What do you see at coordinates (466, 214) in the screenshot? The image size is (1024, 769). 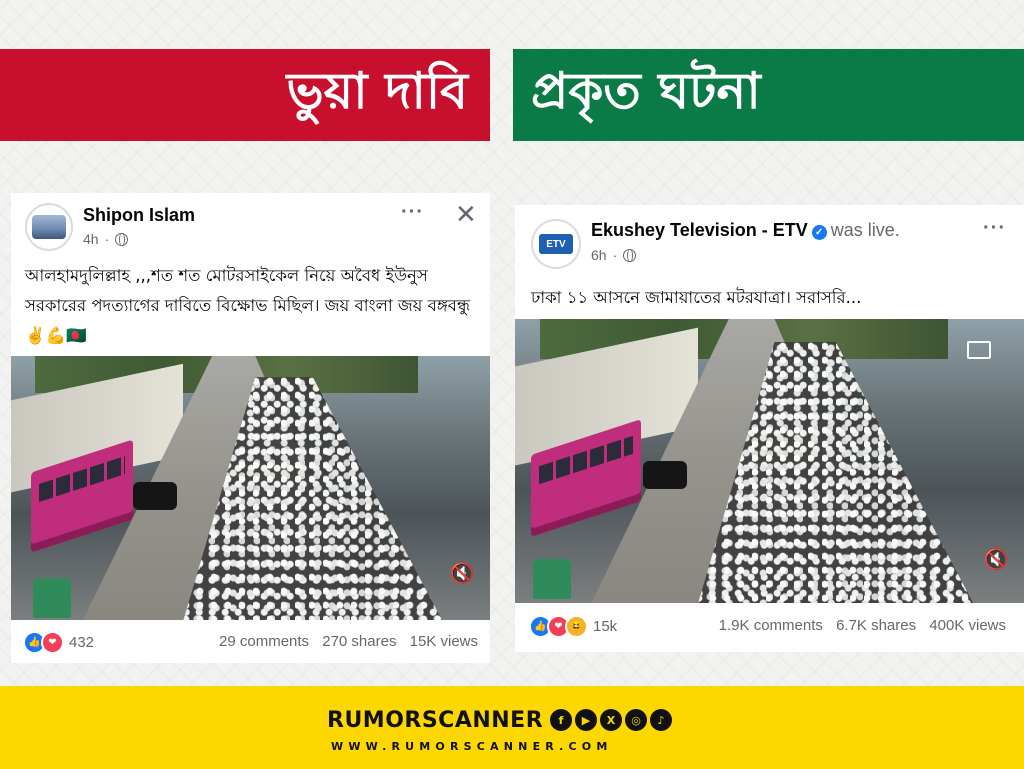 I see `close-icon: ✕` at bounding box center [466, 214].